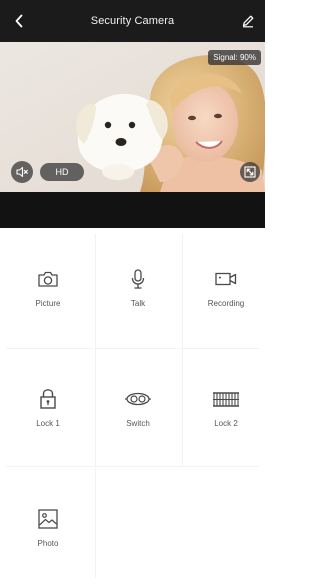 This screenshot has height=584, width=320. What do you see at coordinates (226, 423) in the screenshot?
I see `action-label: Lock 2` at bounding box center [226, 423].